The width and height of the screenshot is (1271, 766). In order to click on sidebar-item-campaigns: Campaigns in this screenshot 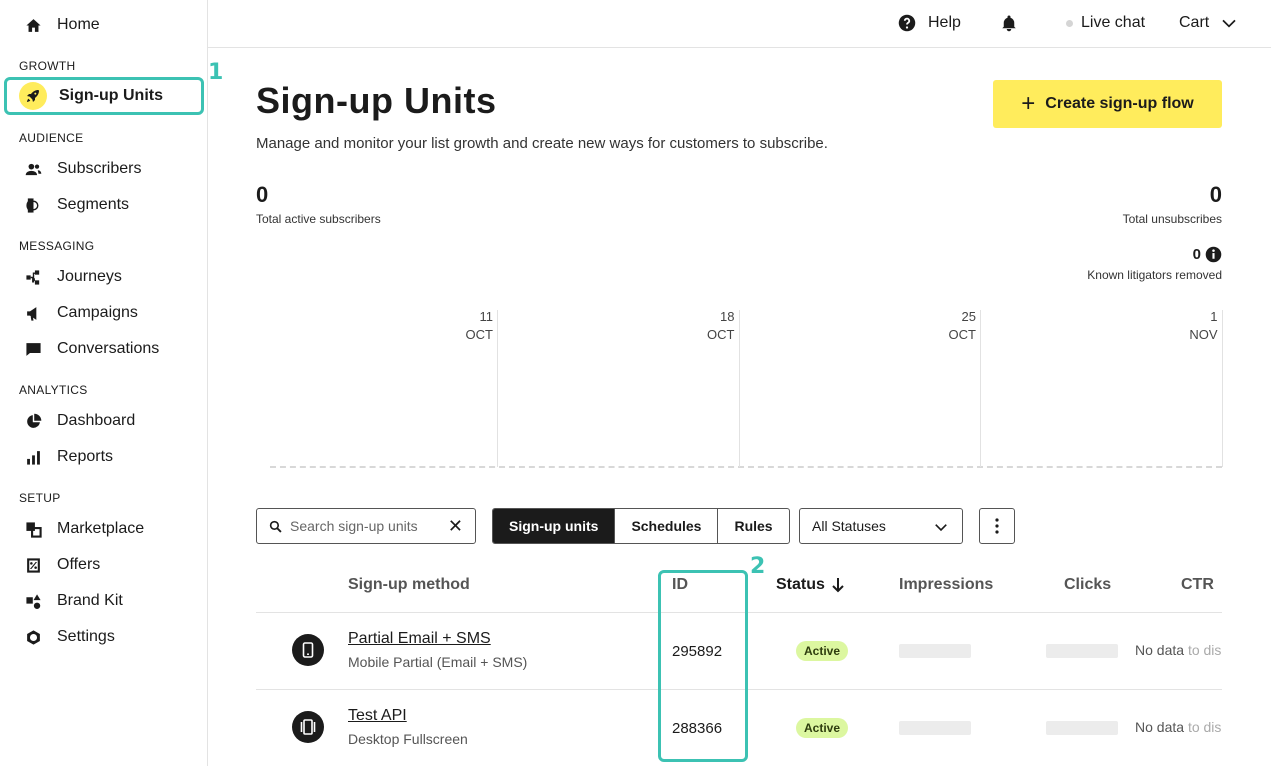, I will do `click(104, 313)`.